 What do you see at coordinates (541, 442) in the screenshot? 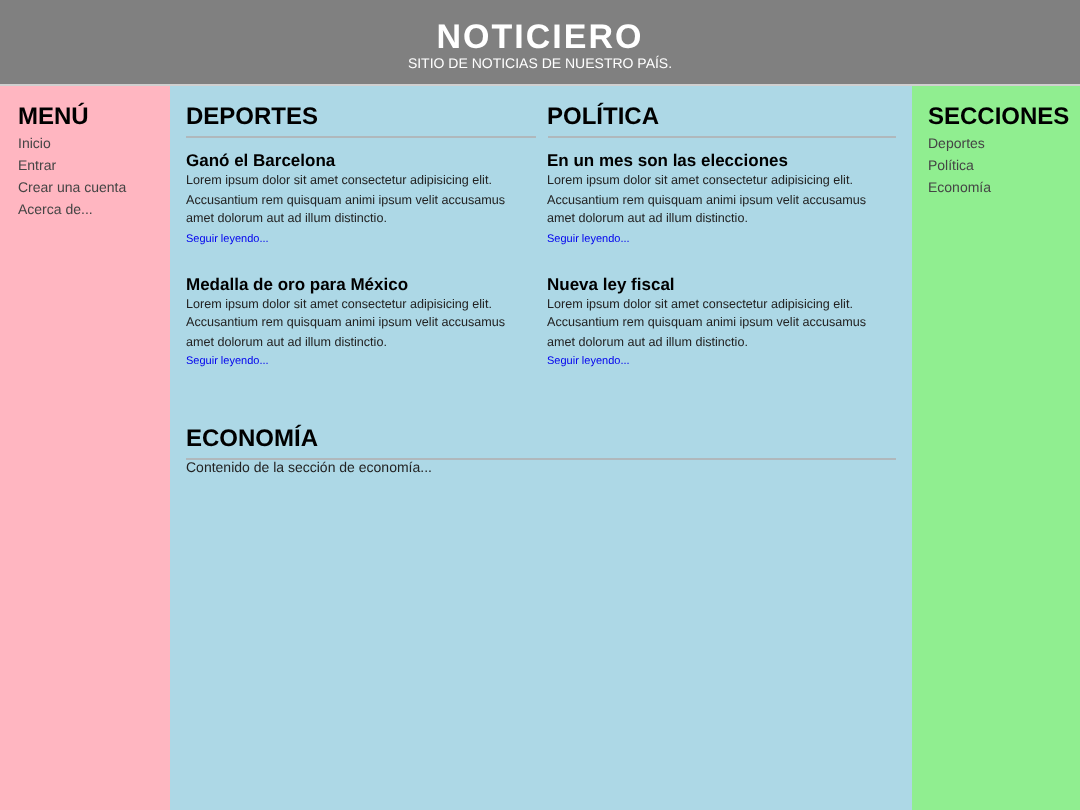
I see `section-title: ECONOMÍA` at bounding box center [541, 442].